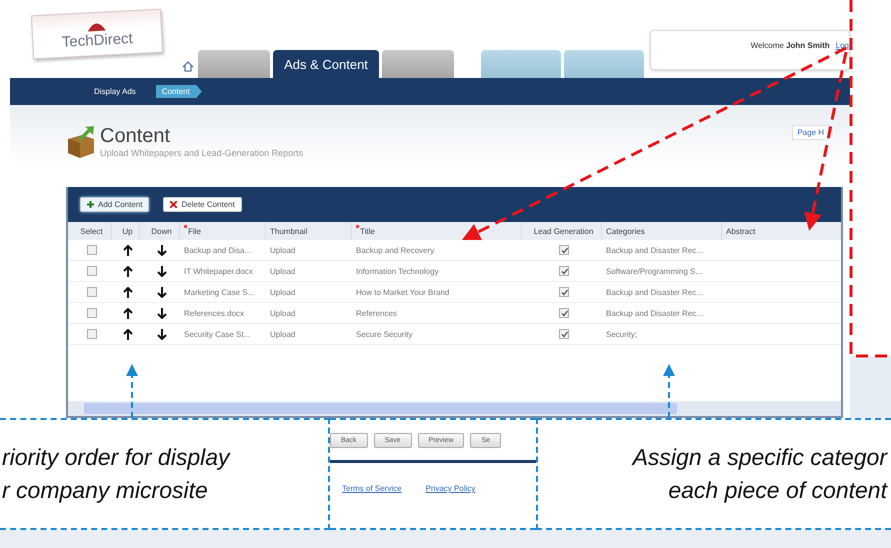 This screenshot has height=548, width=891. I want to click on table-cell-text: How to Market Your Brand, so click(402, 292).